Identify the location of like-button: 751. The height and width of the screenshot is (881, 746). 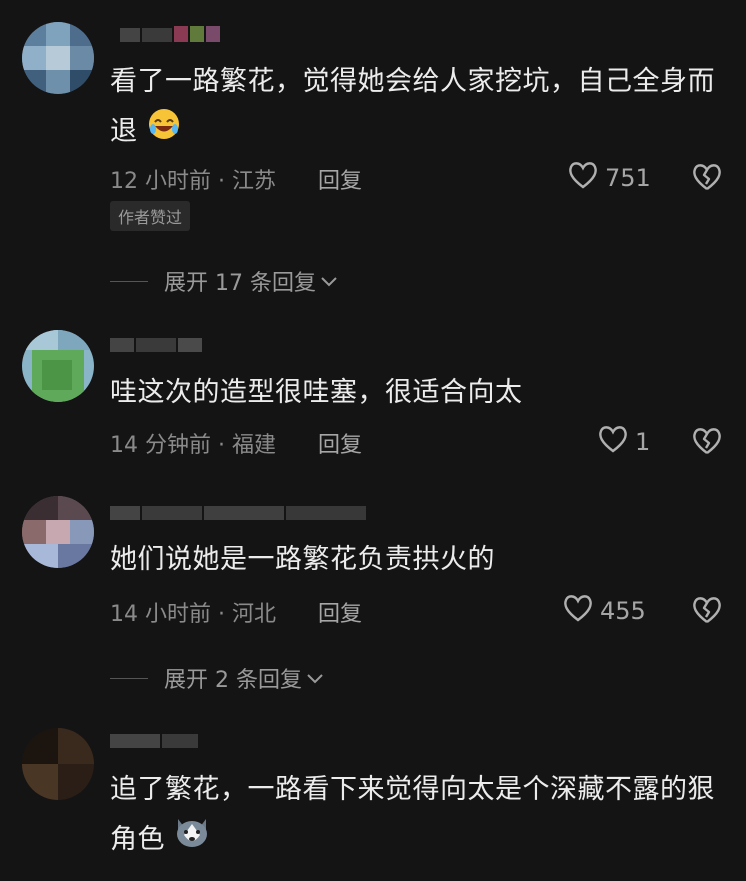
(609, 178).